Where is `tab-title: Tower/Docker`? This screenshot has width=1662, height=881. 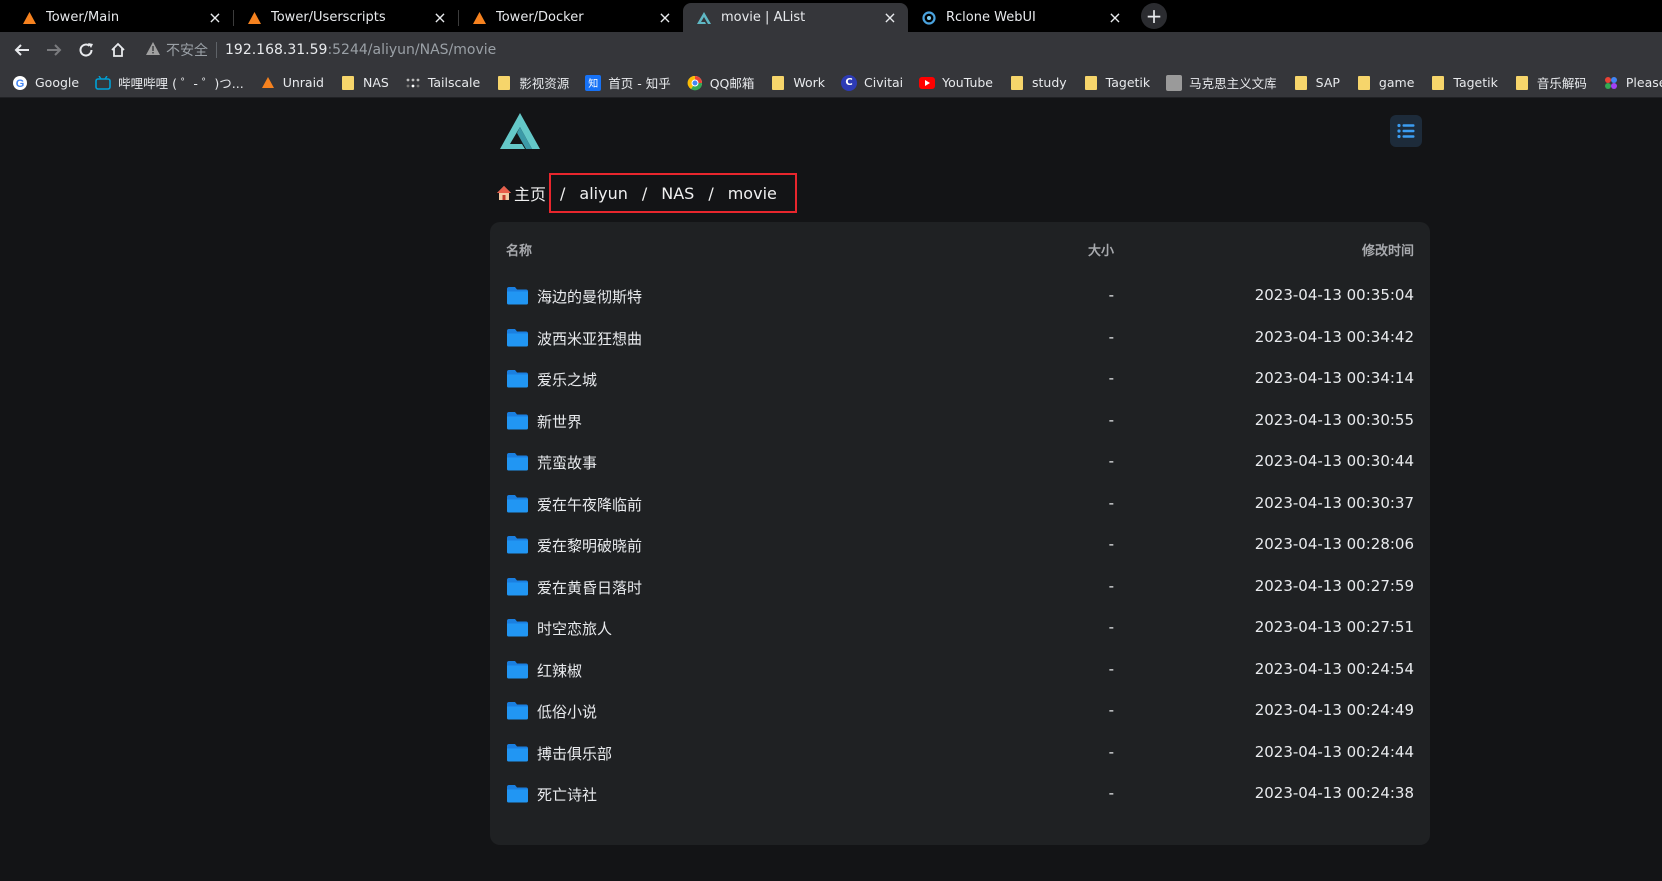 tab-title: Tower/Docker is located at coordinates (540, 17).